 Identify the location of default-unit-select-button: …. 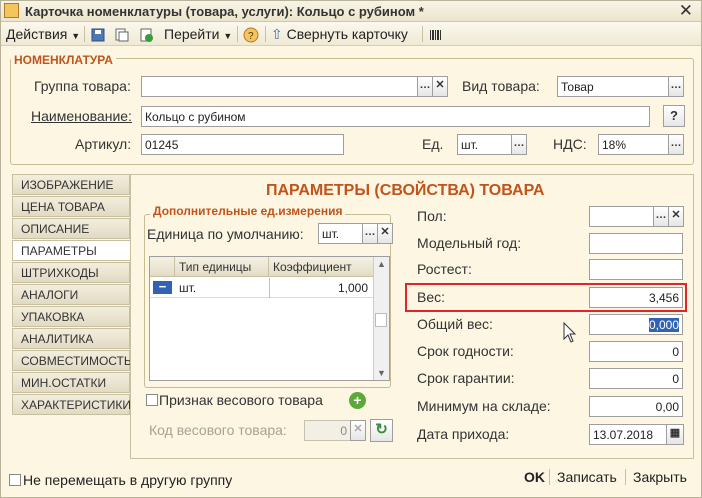
(370, 233).